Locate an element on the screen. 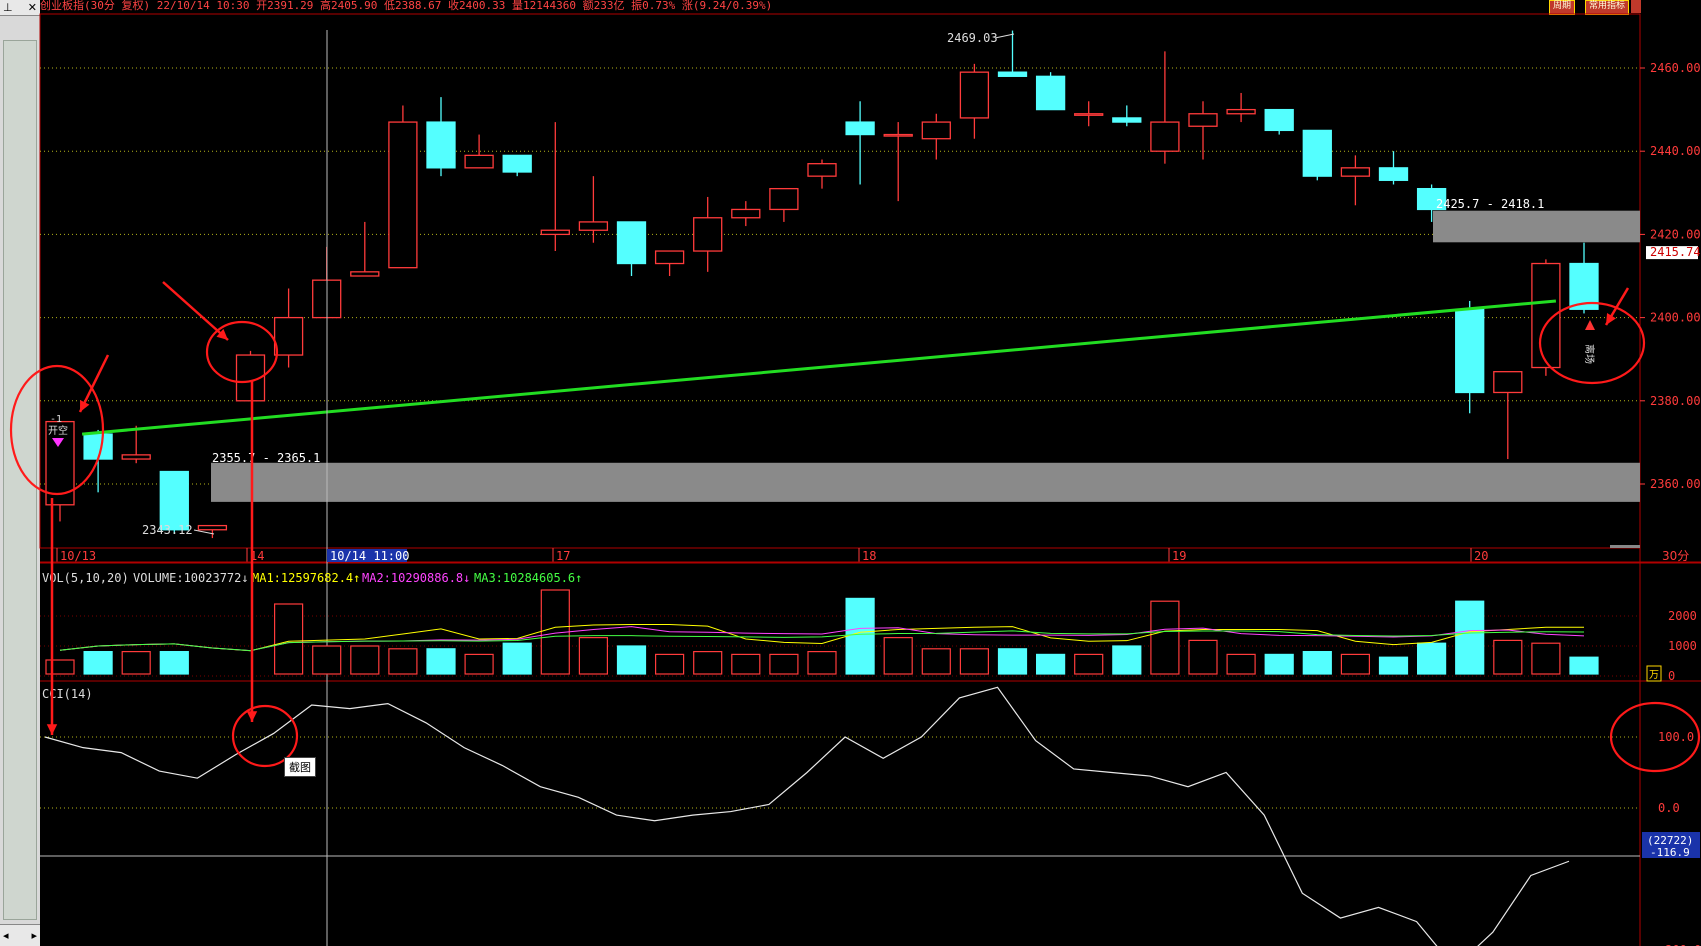 This screenshot has width=1701, height=946. max-price-pointer is located at coordinates (1004, 36).